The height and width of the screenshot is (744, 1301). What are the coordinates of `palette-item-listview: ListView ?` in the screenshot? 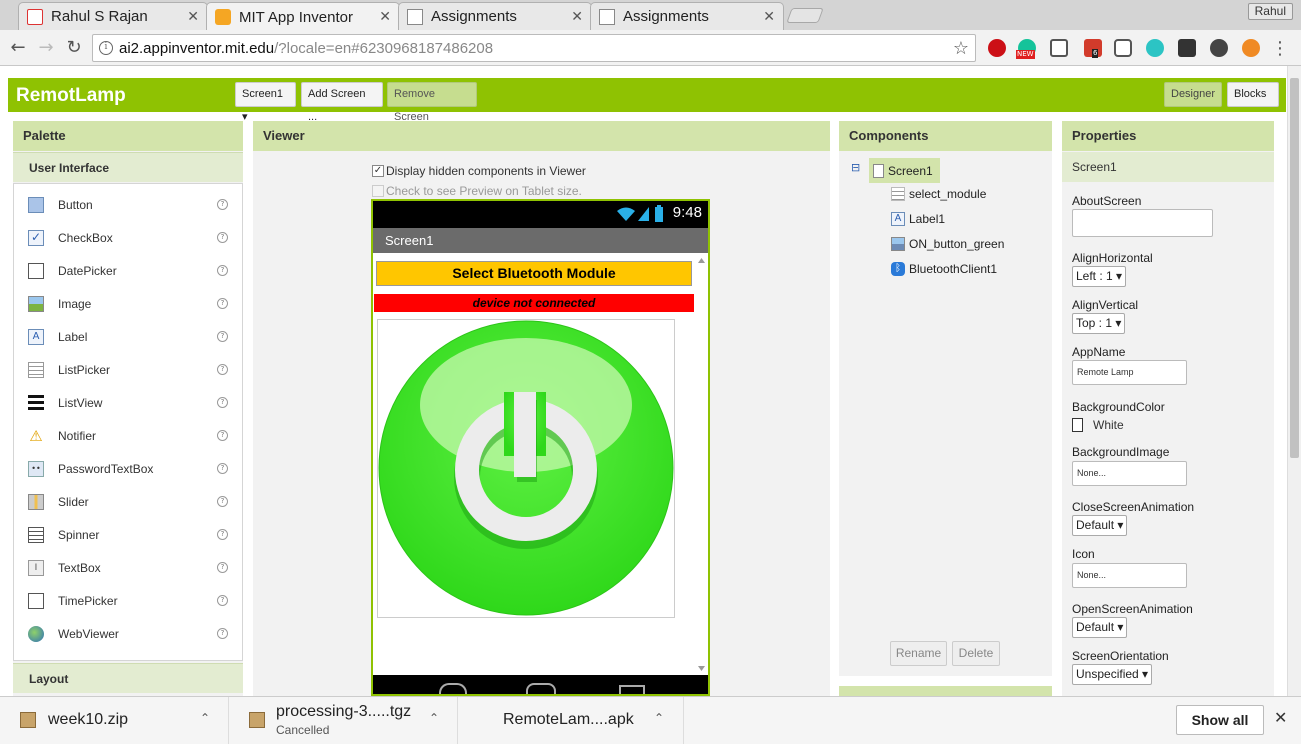 It's located at (128, 402).